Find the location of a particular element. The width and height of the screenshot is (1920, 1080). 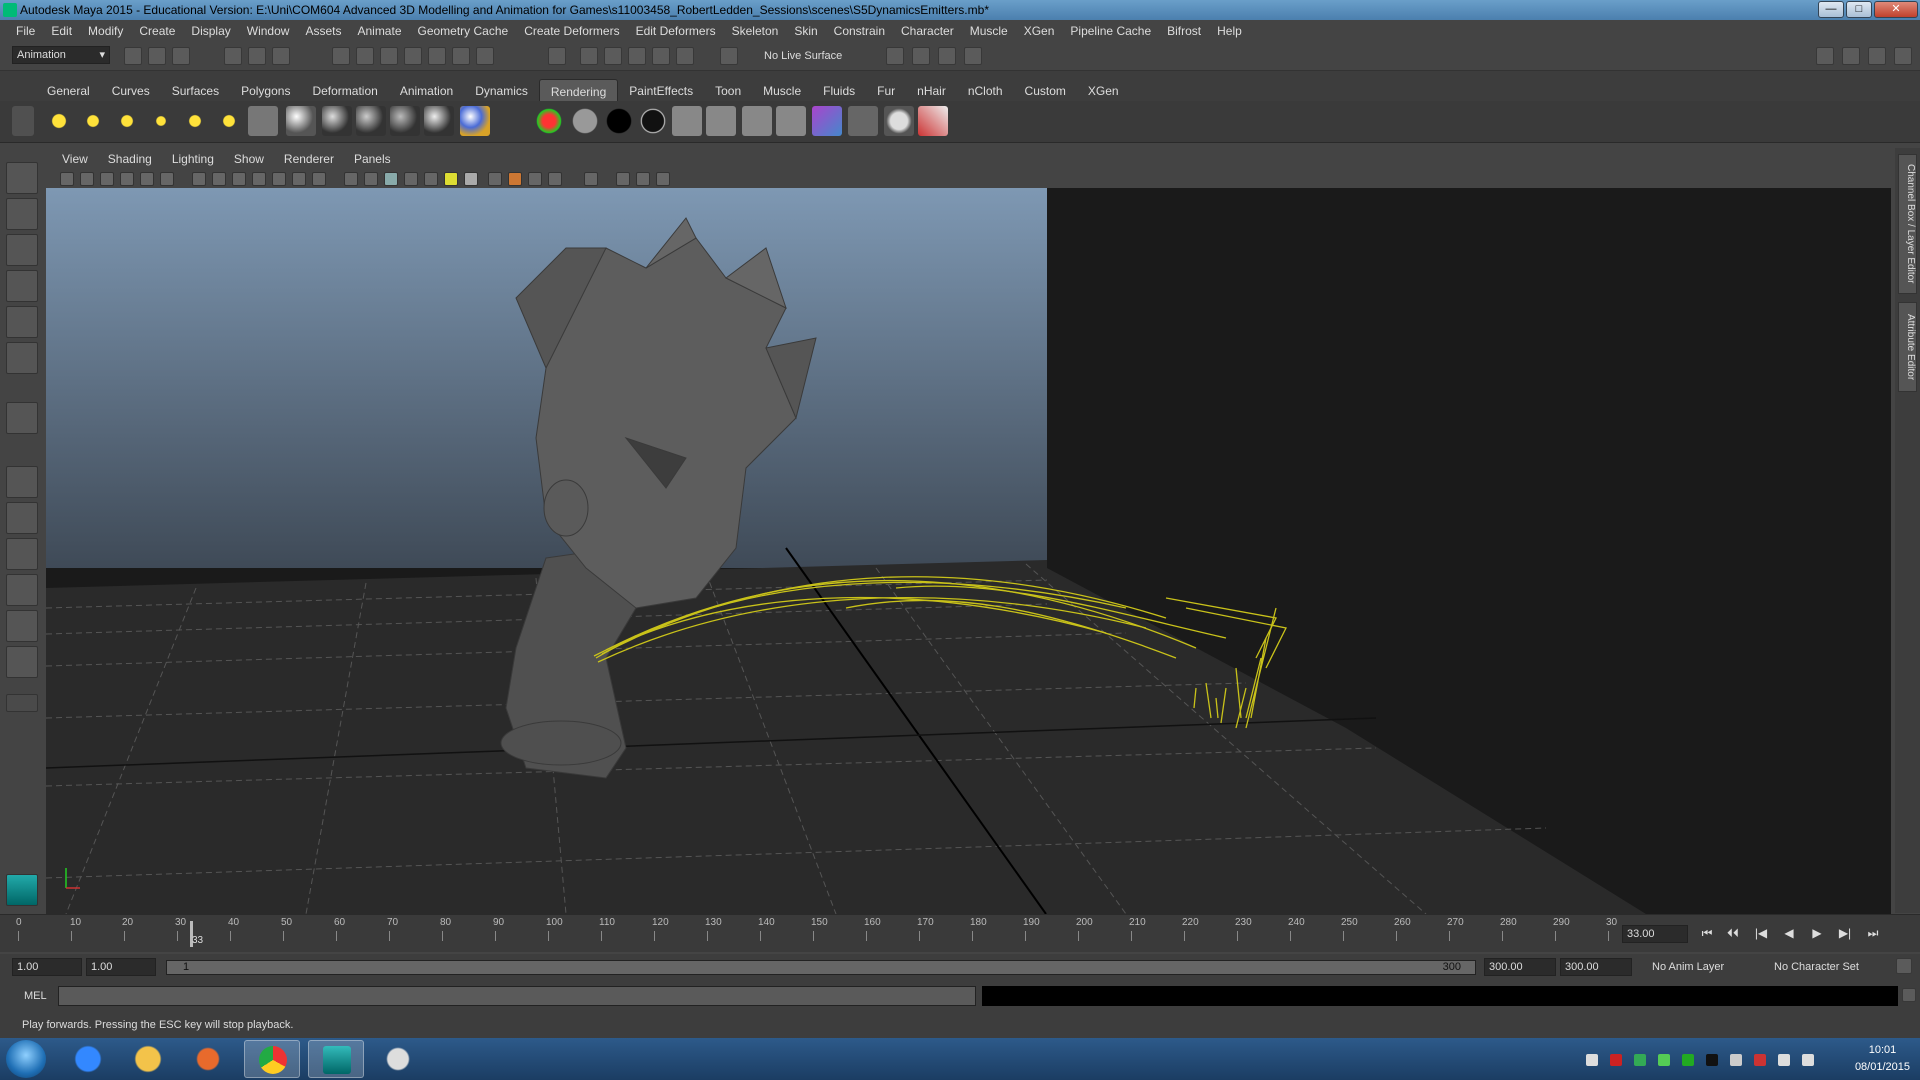

smooth-shade-icon is located at coordinates (371, 179).